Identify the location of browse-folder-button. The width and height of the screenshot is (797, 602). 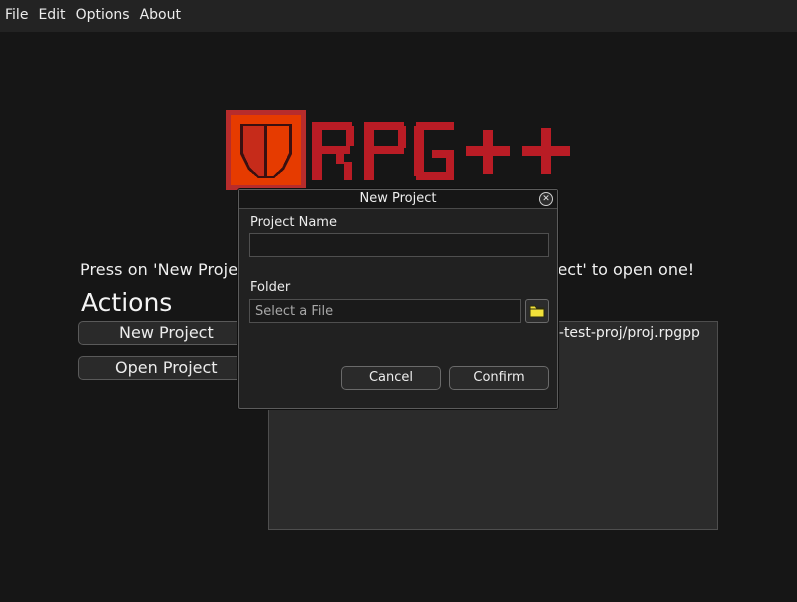
(537, 311).